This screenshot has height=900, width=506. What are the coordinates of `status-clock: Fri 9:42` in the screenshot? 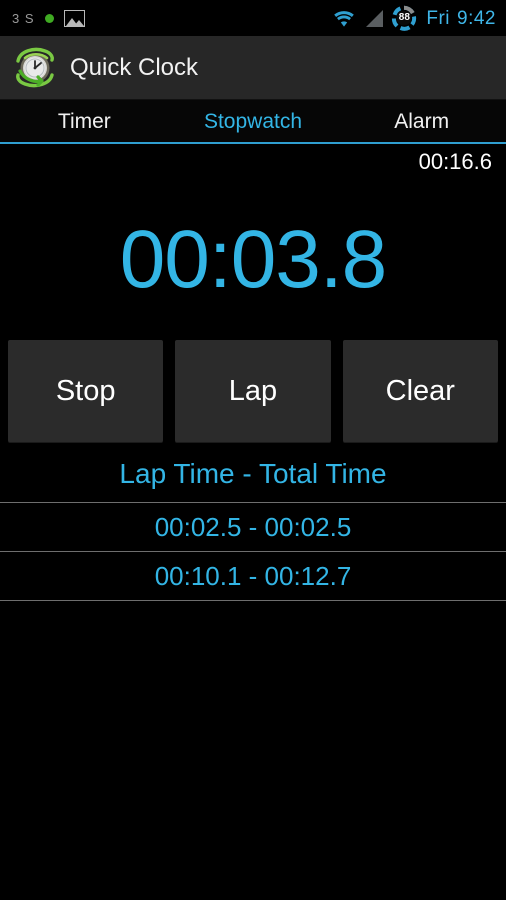 It's located at (461, 18).